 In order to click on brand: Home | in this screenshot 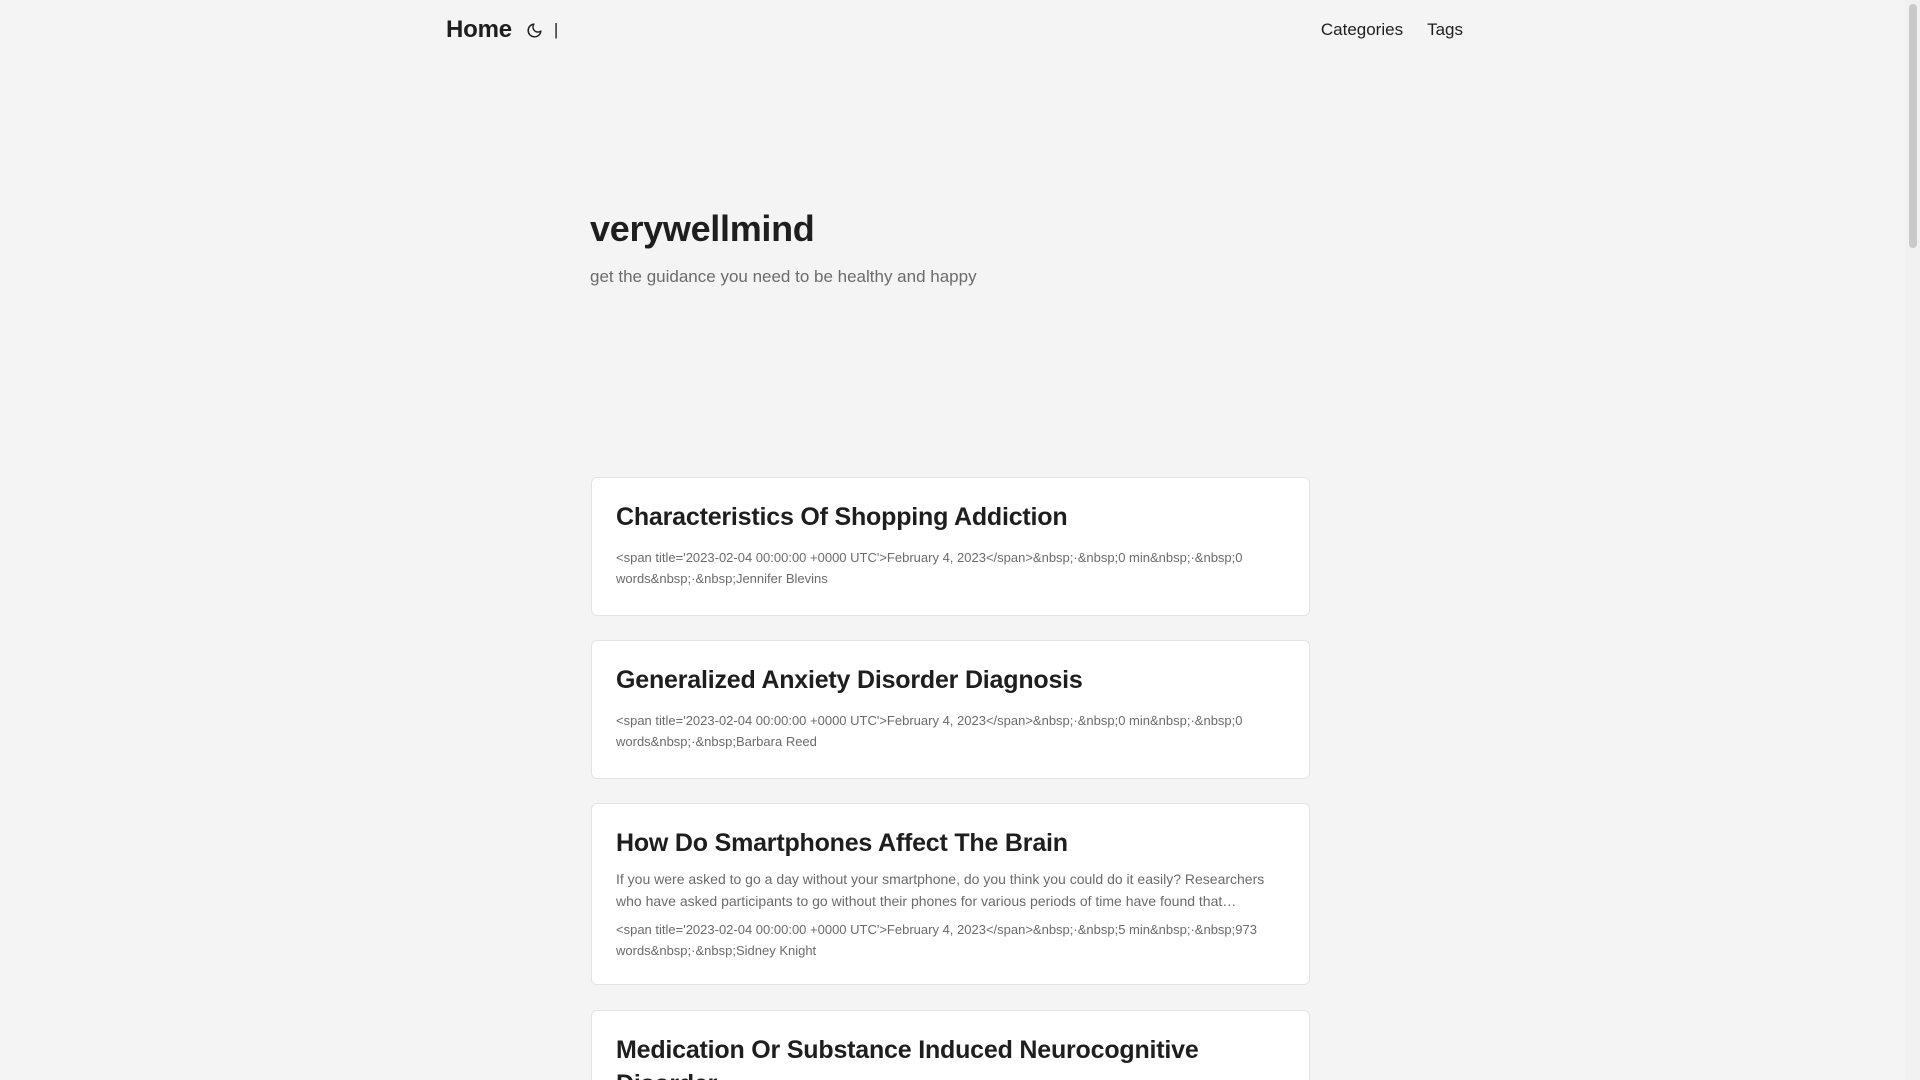, I will do `click(502, 30)`.